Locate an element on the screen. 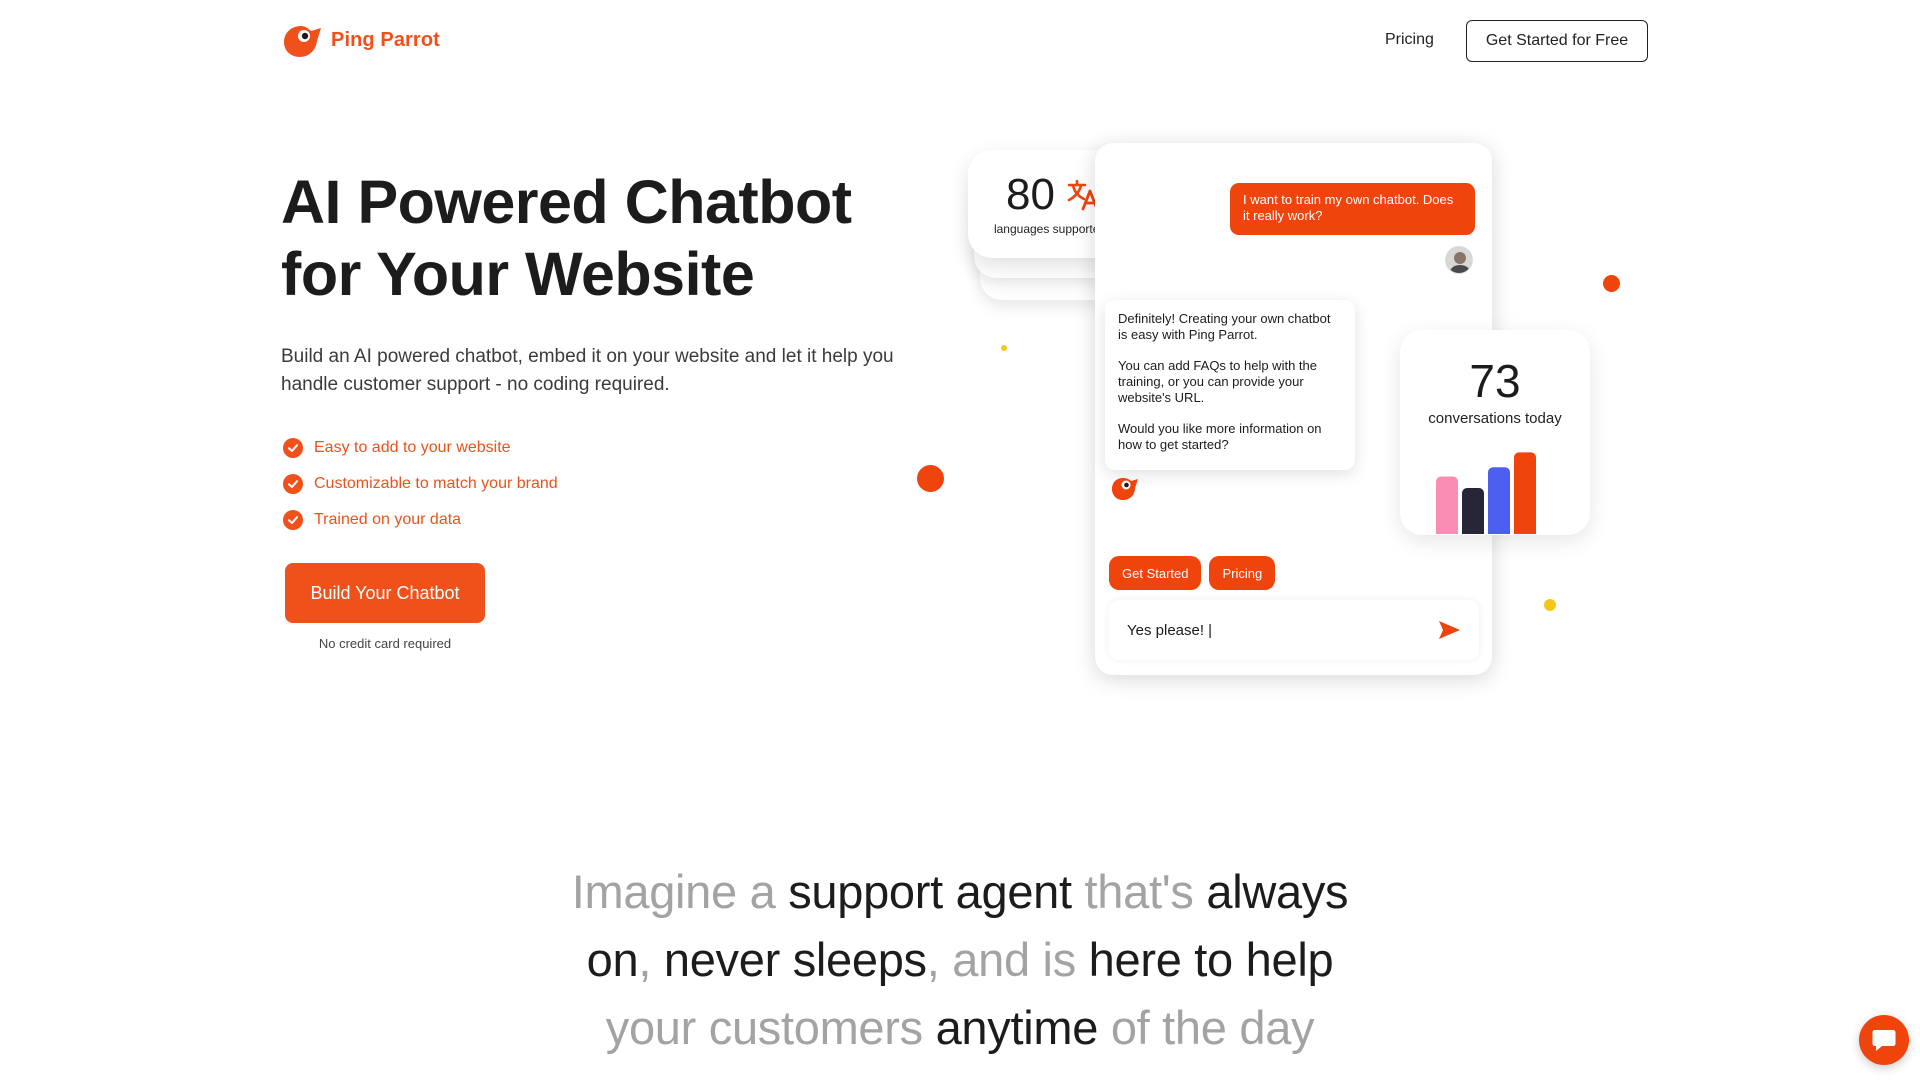  imagine-segment: Imagine a is located at coordinates (680, 891).